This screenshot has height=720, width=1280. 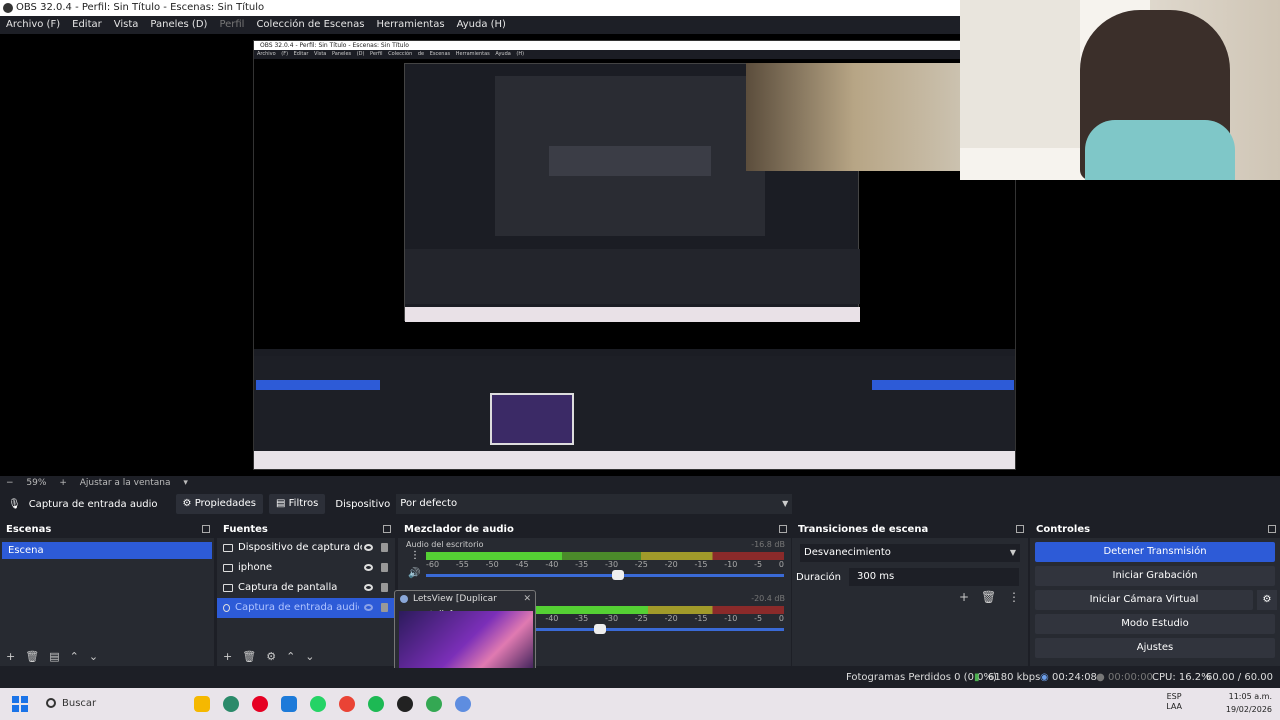 What do you see at coordinates (306, 608) in the screenshot?
I see `source-item: Captura de entrada audio` at bounding box center [306, 608].